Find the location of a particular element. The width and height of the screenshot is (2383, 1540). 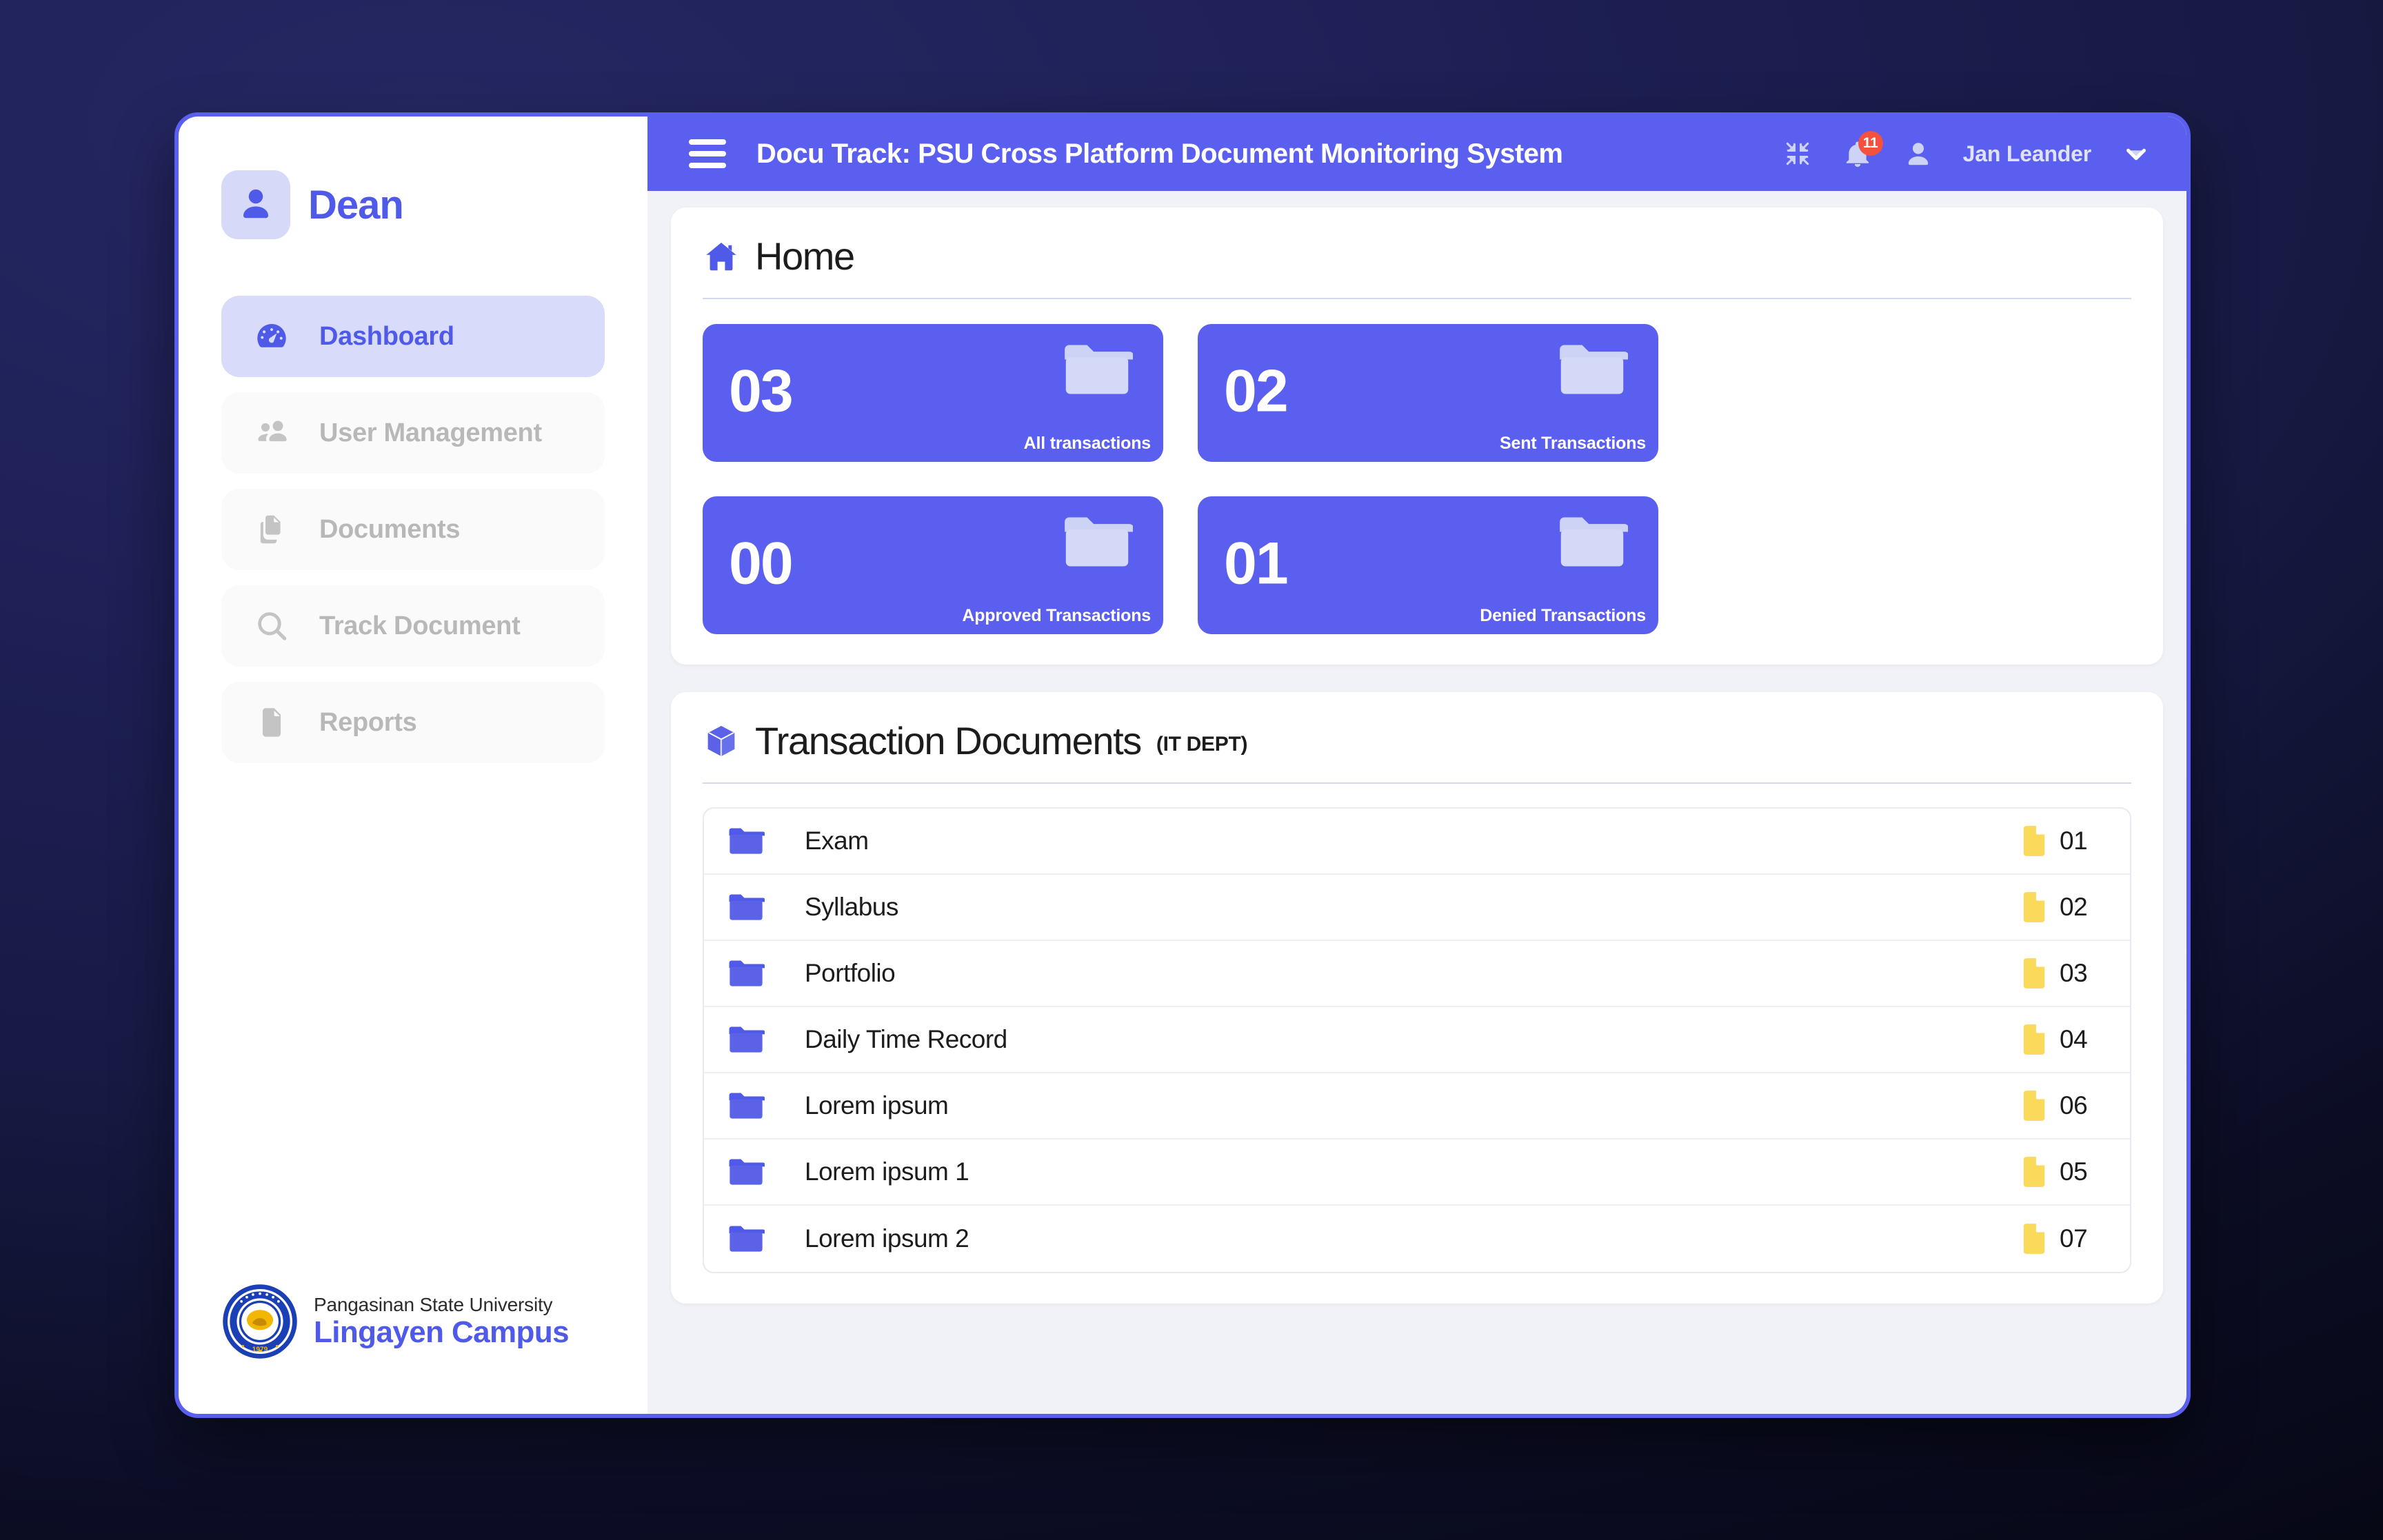

topbar-actions: 11 Jan Leander is located at coordinates (1967, 151).